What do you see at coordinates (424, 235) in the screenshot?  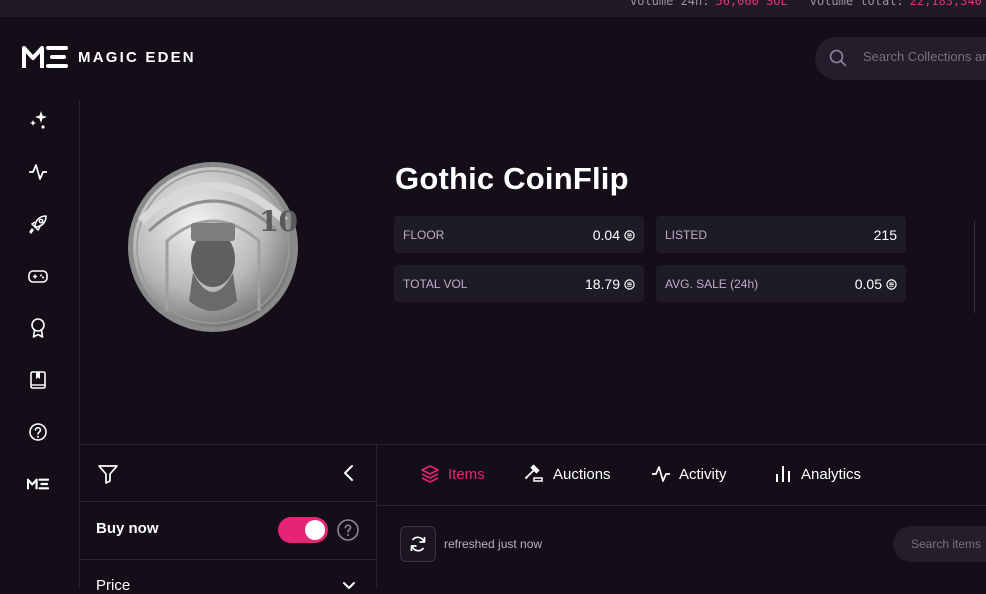 I see `stat-floor-label: FLOOR` at bounding box center [424, 235].